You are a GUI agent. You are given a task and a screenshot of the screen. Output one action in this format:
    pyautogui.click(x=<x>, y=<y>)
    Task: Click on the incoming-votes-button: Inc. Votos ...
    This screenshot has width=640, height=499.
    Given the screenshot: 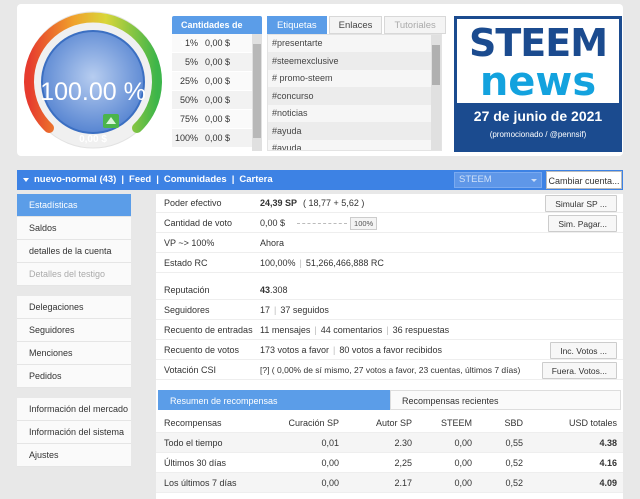 What is the action you would take?
    pyautogui.click(x=583, y=350)
    